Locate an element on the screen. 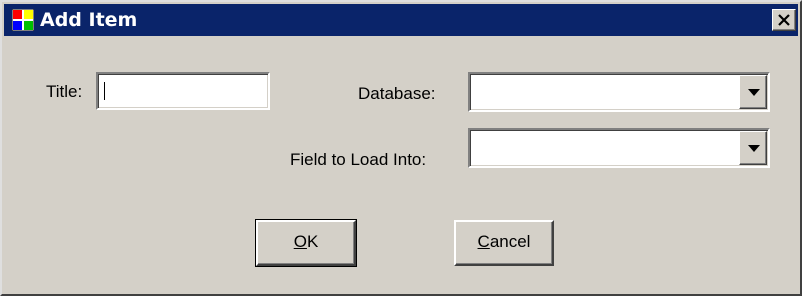  close-button is located at coordinates (784, 20).